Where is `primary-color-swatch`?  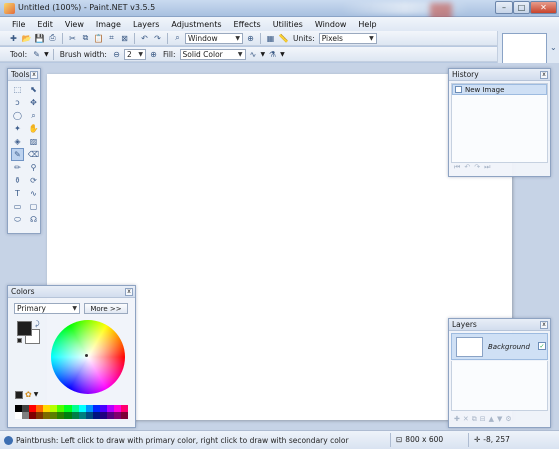
primary-color-swatch is located at coordinates (24, 328).